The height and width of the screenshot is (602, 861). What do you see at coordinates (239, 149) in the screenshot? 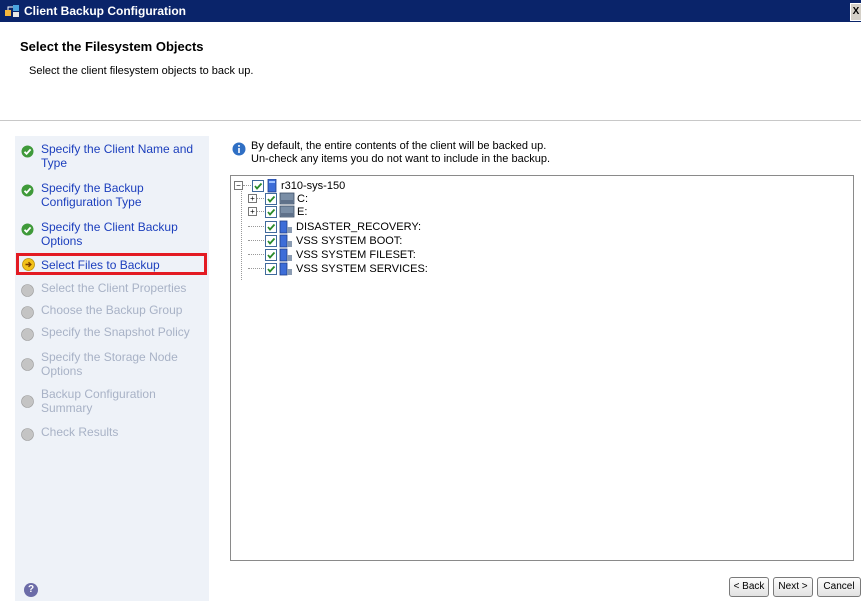
I see `info-icon` at bounding box center [239, 149].